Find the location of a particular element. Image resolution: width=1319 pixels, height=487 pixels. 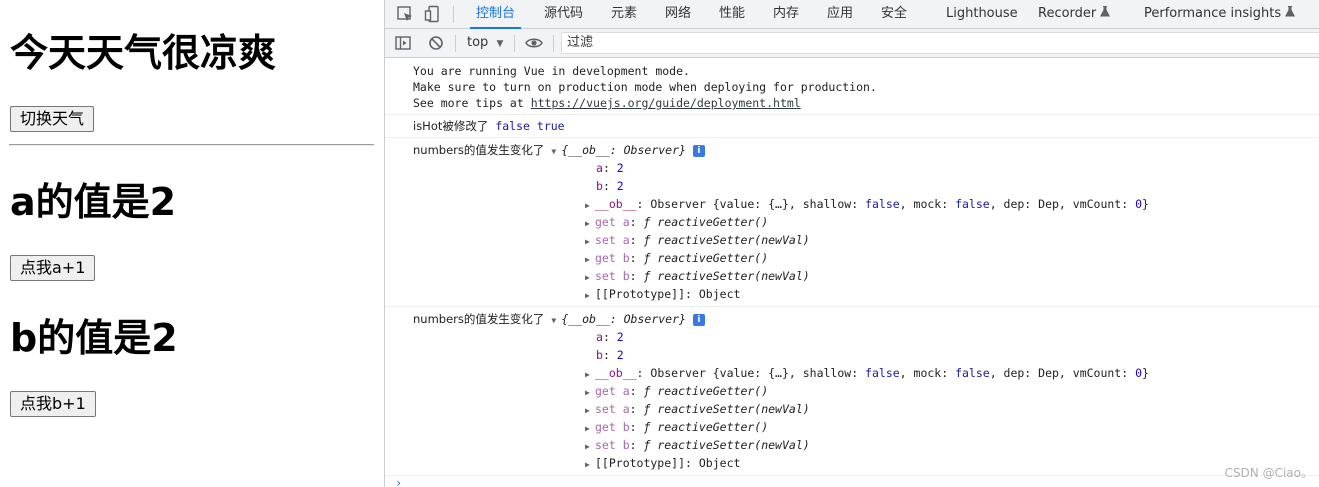

tab-performance-insights-label: Performance insights is located at coordinates (1213, 13).